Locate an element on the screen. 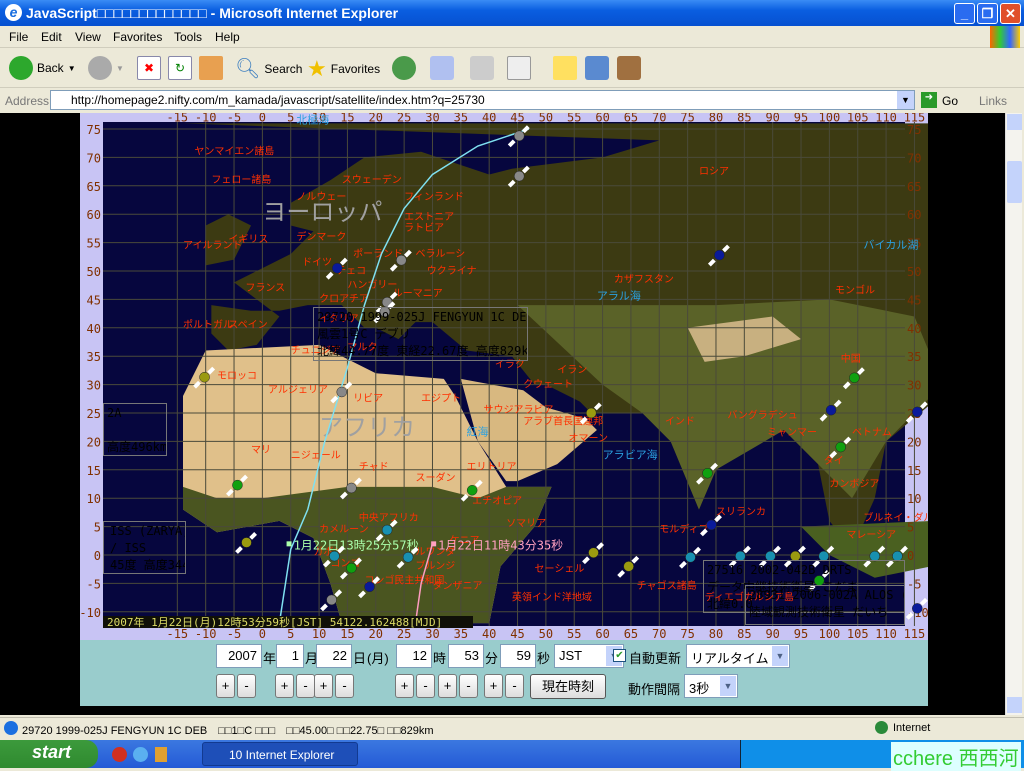 The image size is (1024, 771). search-label: Search is located at coordinates (283, 68).